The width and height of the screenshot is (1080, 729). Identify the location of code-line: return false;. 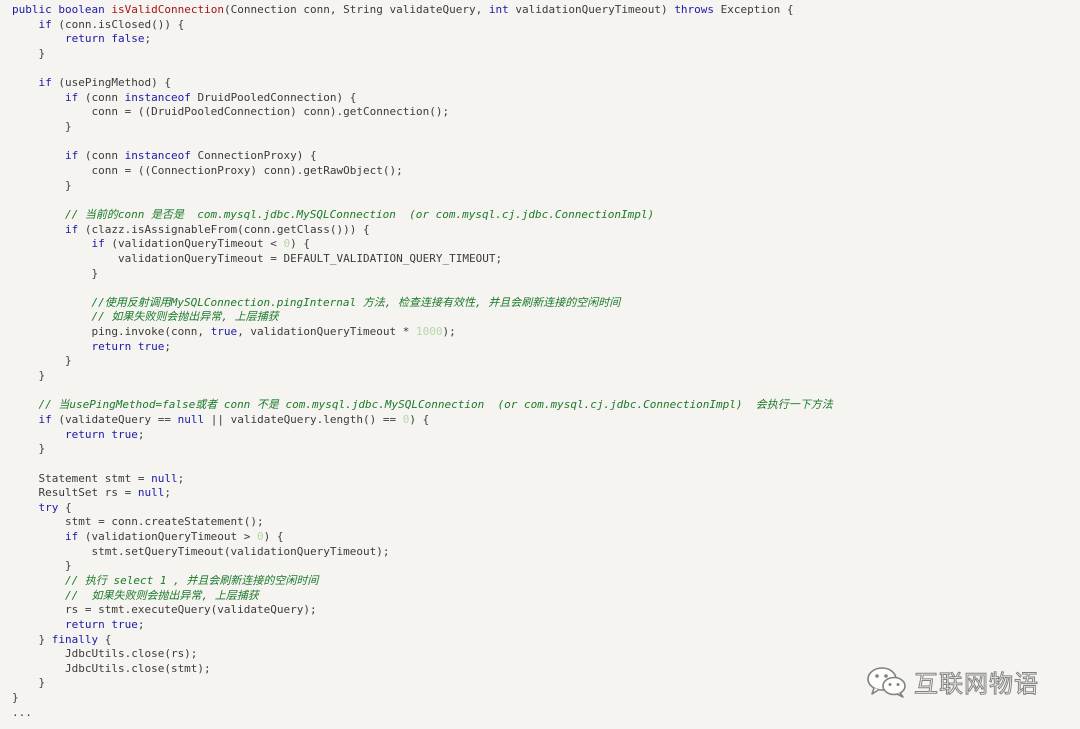
(422, 39).